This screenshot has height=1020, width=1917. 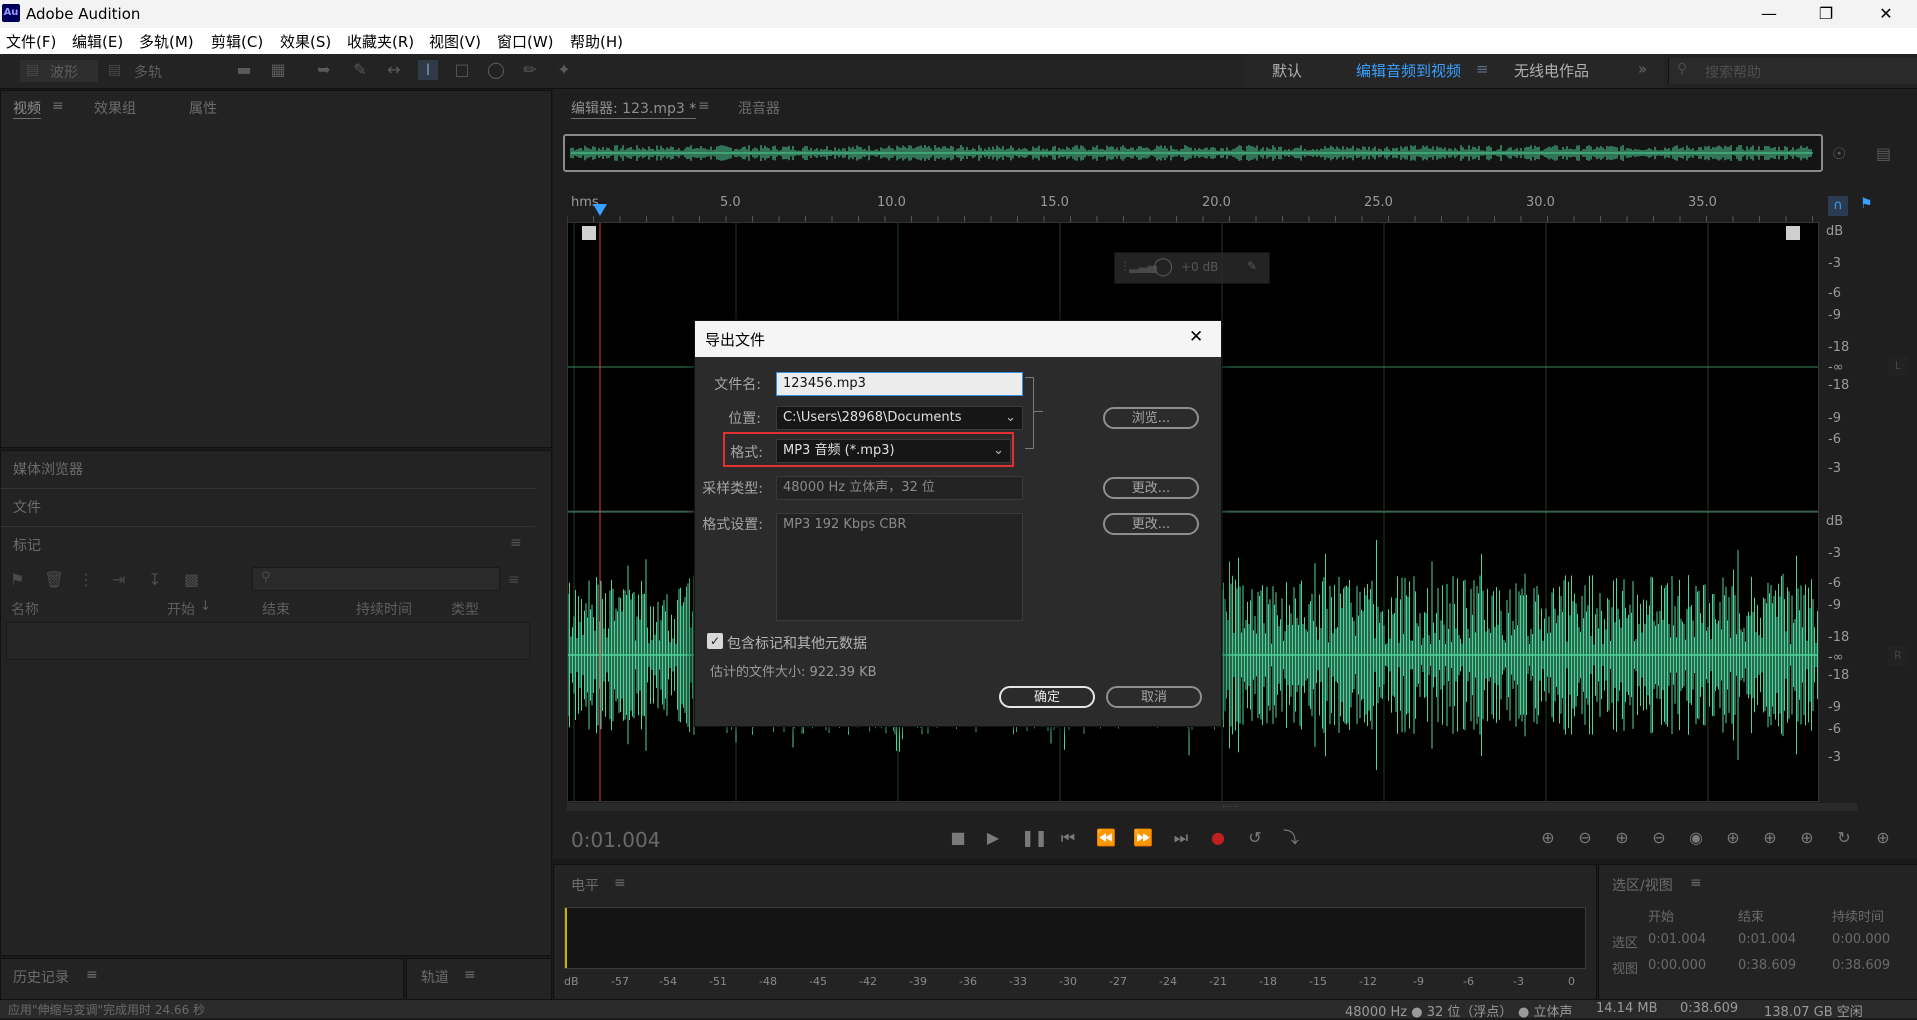 I want to click on channel-left-toggle: L, so click(x=1898, y=366).